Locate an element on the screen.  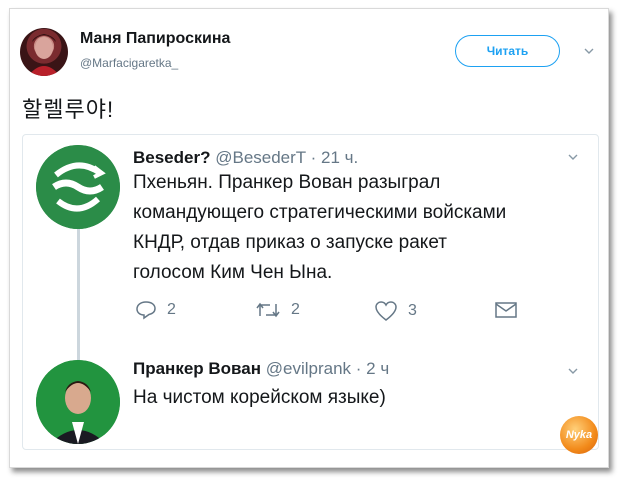
dm-action is located at coordinates (506, 310).